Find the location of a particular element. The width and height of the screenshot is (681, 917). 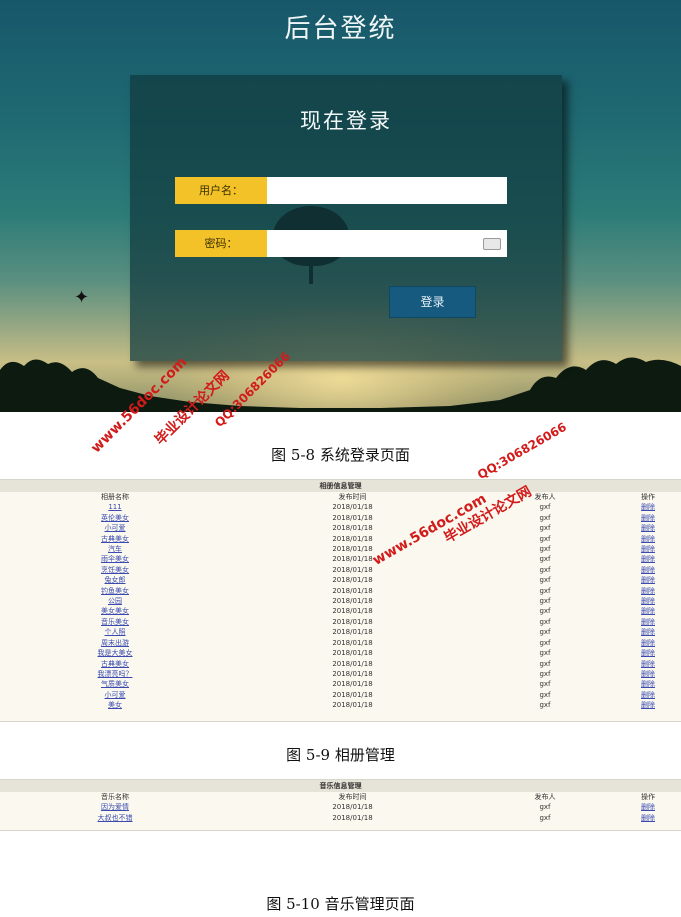

table-cell: 古典美女 is located at coordinates (115, 664).